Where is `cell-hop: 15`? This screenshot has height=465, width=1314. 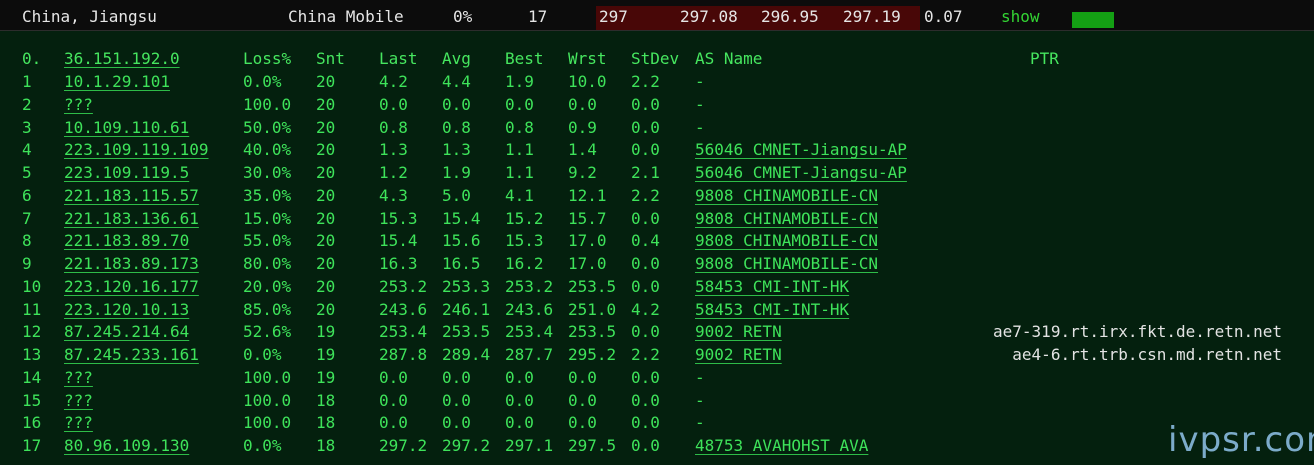
cell-hop: 15 is located at coordinates (32, 400).